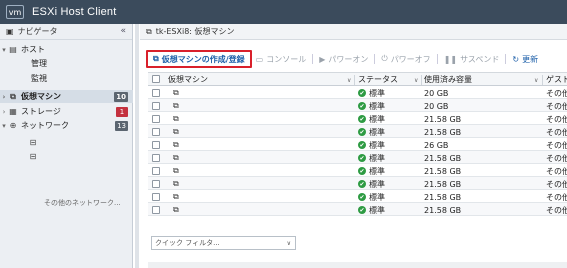  I want to click on column-header-name: 仮想マシン, so click(261, 79).